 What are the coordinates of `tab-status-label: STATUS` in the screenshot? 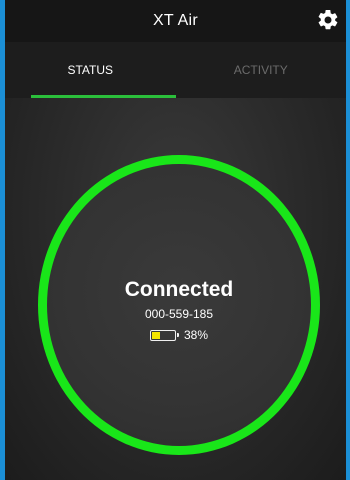 It's located at (90, 70).